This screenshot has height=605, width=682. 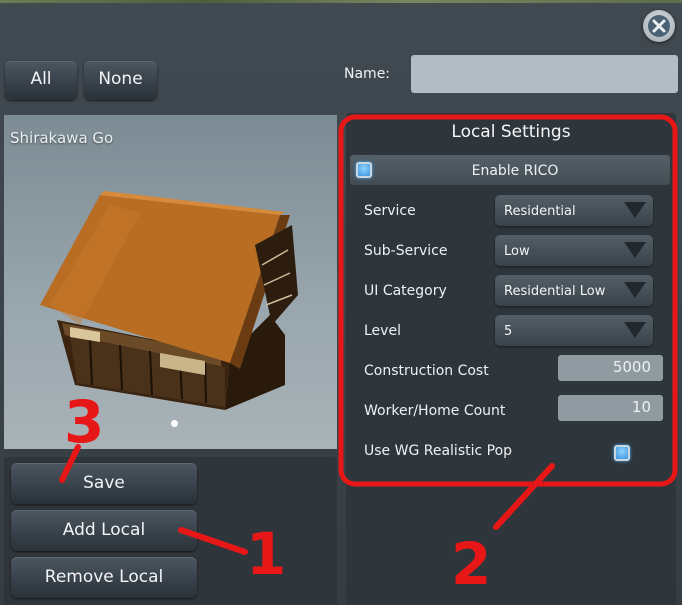 I want to click on close-icon, so click(x=659, y=26).